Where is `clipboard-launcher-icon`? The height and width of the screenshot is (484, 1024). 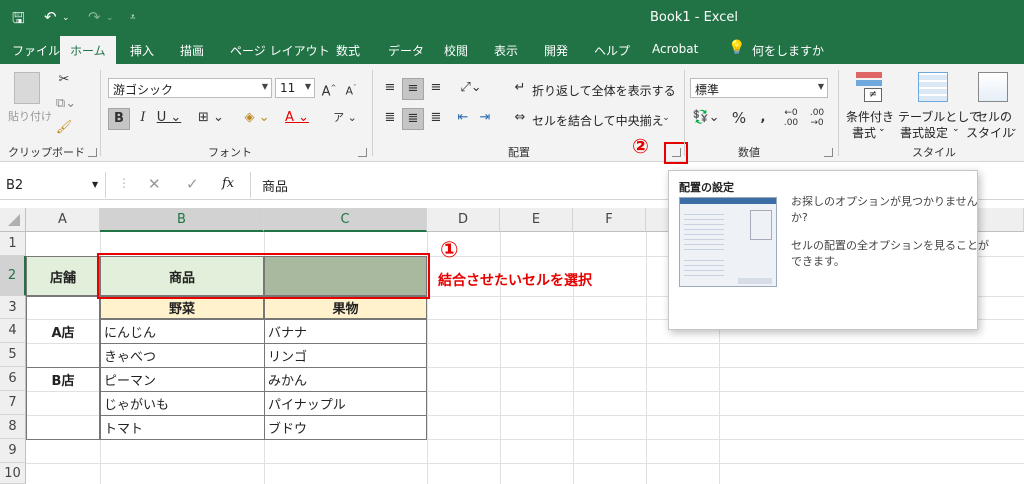 clipboard-launcher-icon is located at coordinates (92, 152).